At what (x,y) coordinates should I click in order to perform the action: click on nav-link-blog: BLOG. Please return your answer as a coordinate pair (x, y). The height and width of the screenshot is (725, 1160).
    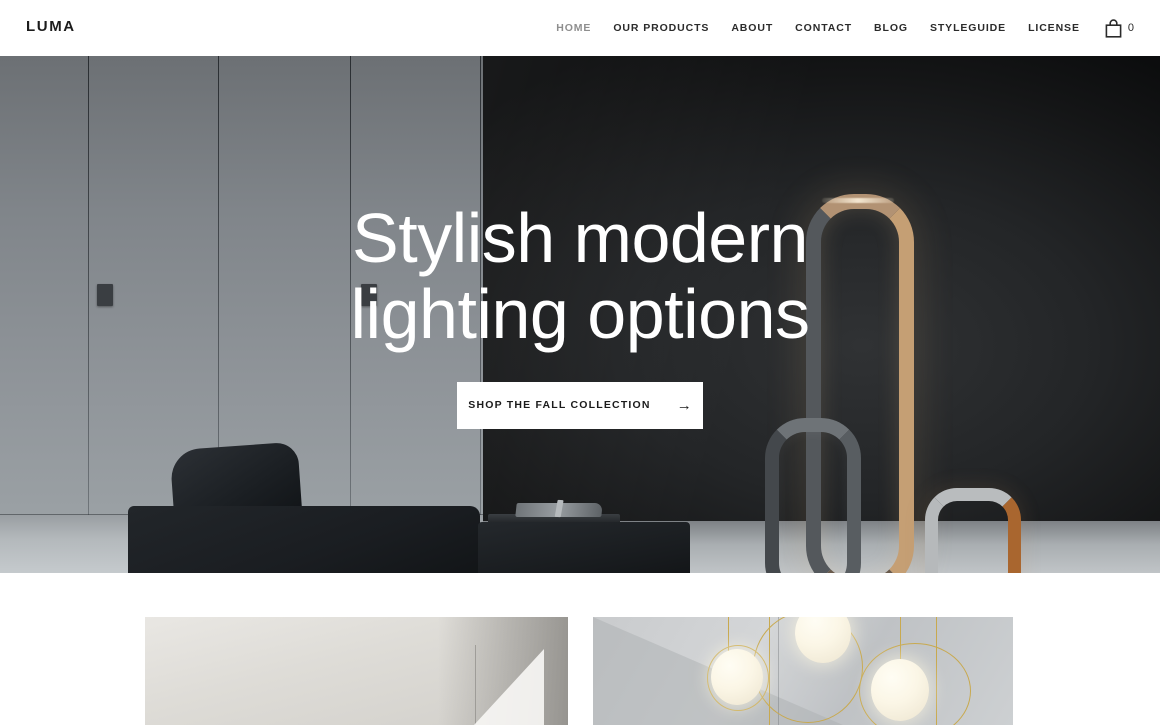
    Looking at the image, I should click on (891, 28).